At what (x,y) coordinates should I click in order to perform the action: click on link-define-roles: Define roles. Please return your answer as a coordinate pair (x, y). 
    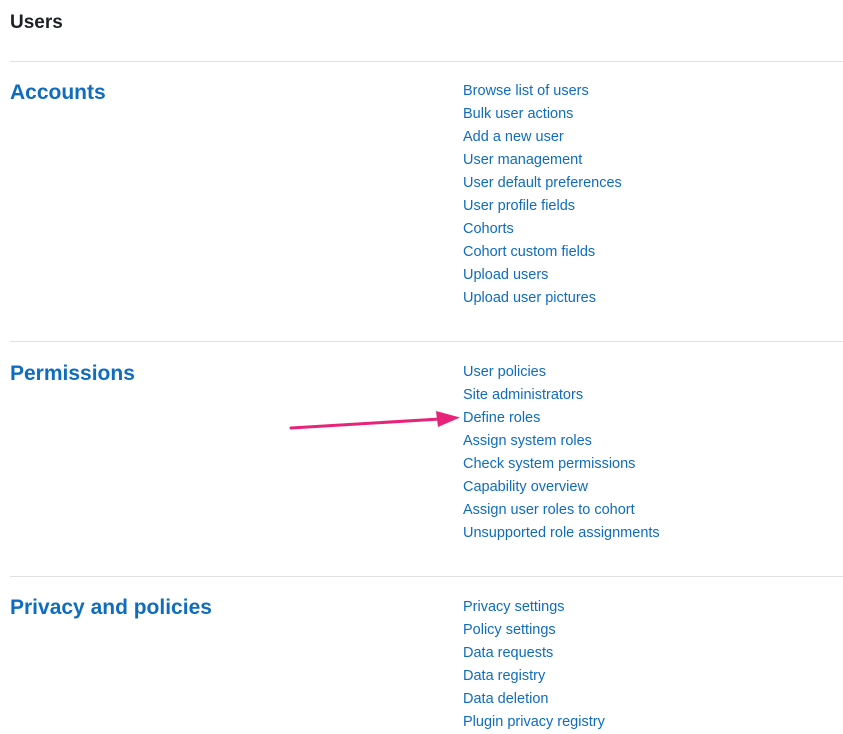
    Looking at the image, I should click on (501, 418).